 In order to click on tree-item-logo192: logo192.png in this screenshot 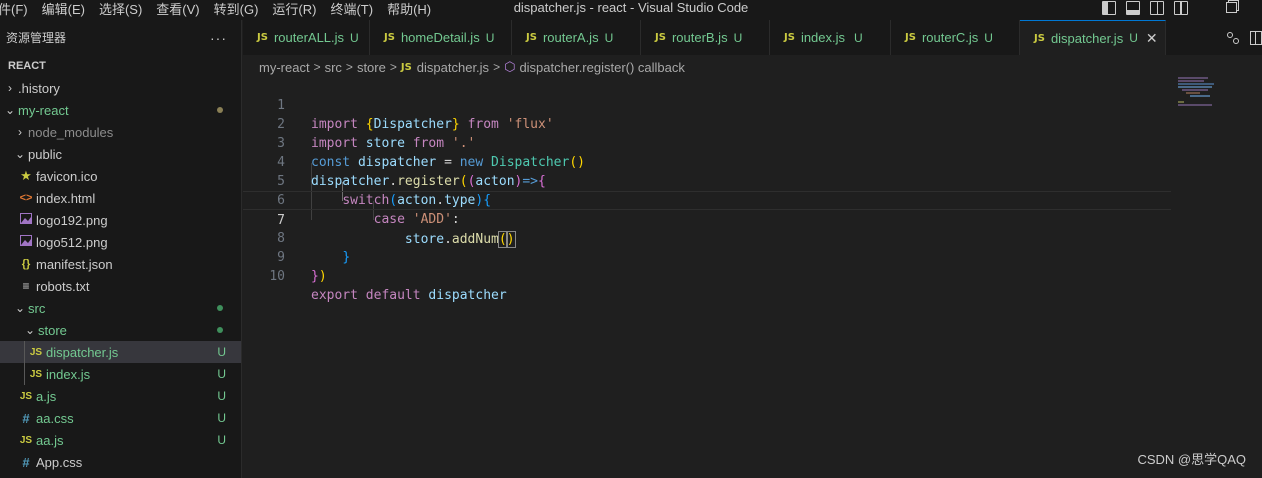, I will do `click(120, 220)`.